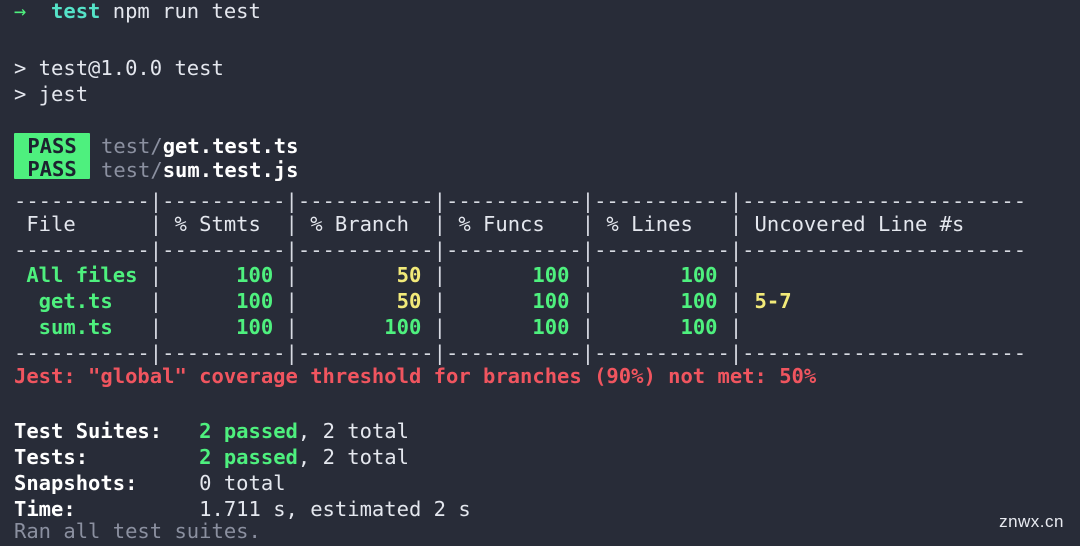 The width and height of the screenshot is (1080, 546). What do you see at coordinates (107, 483) in the screenshot?
I see `summary-label: Snapshots:` at bounding box center [107, 483].